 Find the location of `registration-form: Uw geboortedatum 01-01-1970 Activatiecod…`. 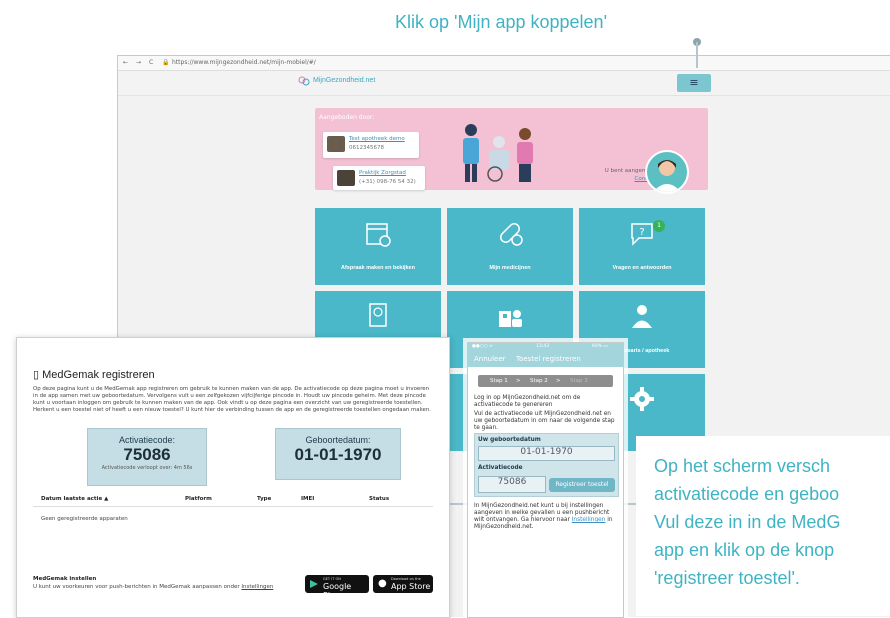

registration-form: Uw geboortedatum 01-01-1970 Activatiecod… is located at coordinates (546, 465).